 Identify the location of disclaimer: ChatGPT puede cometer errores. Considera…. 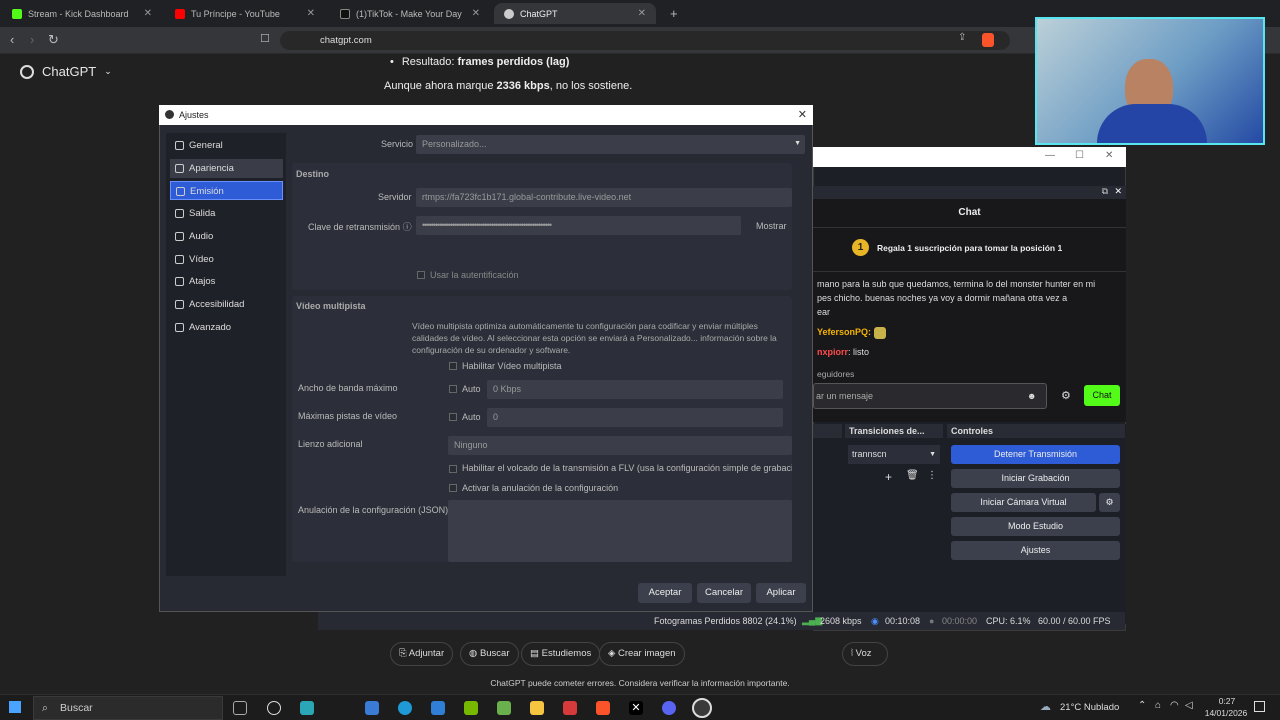
(640, 683).